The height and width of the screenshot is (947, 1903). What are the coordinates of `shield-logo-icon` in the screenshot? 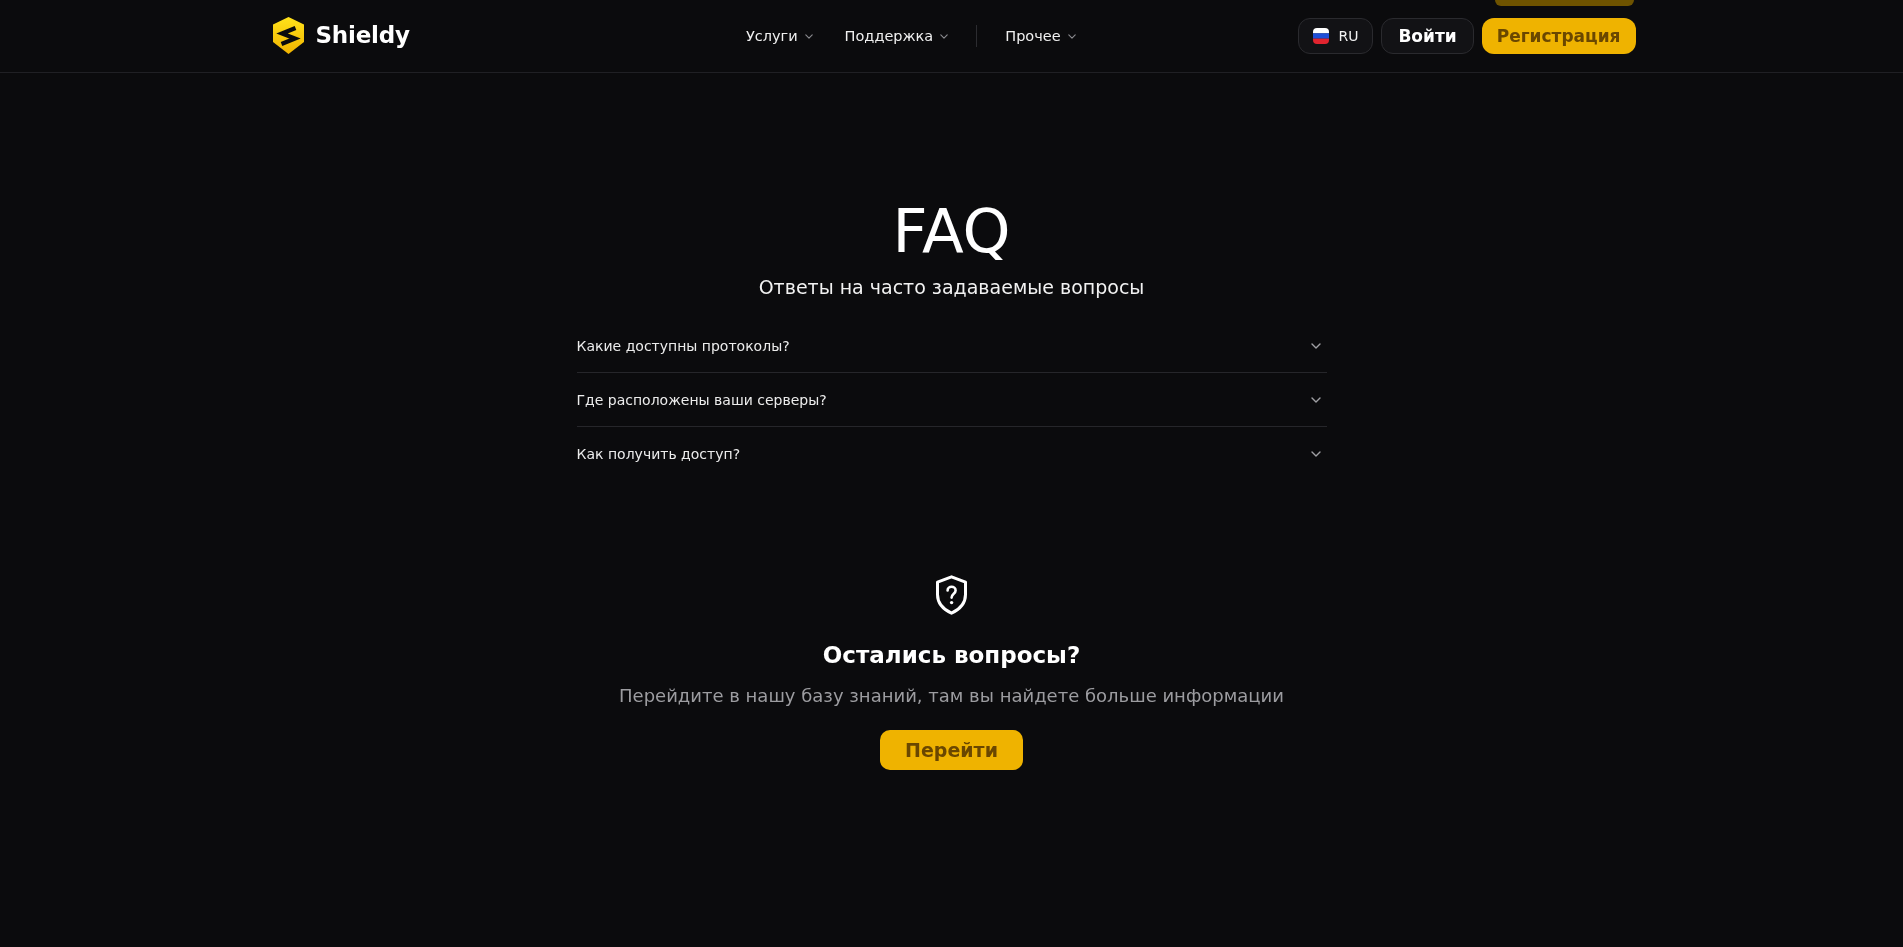 It's located at (288, 35).